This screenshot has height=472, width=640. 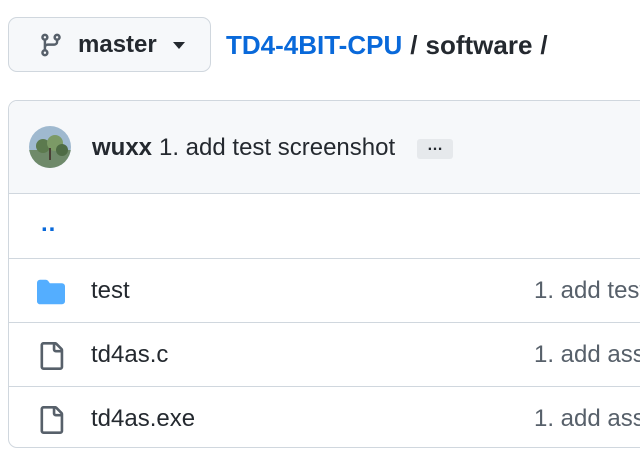 What do you see at coordinates (324, 416) in the screenshot?
I see `file-row: td4as.exe 1. add assembler` at bounding box center [324, 416].